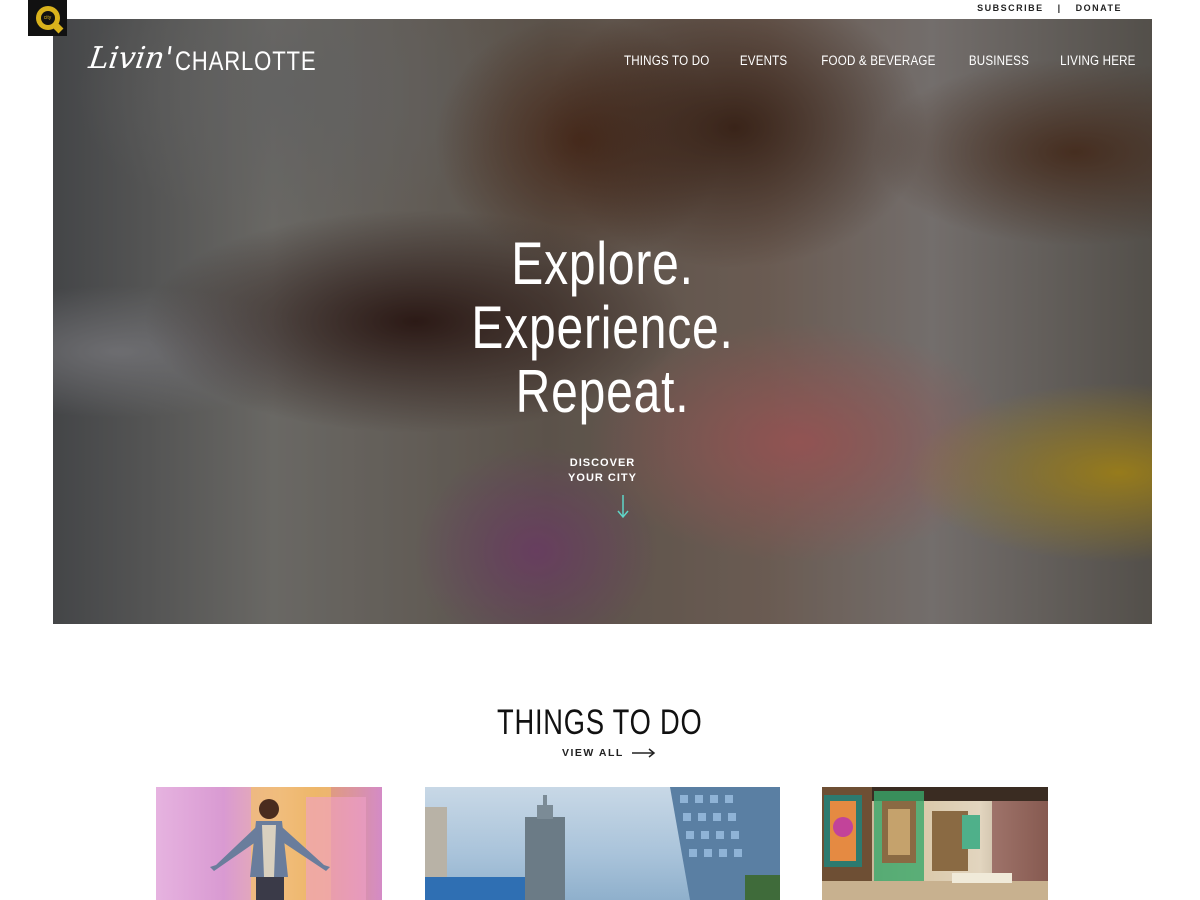  I want to click on queen-city-logo: city, so click(47, 18).